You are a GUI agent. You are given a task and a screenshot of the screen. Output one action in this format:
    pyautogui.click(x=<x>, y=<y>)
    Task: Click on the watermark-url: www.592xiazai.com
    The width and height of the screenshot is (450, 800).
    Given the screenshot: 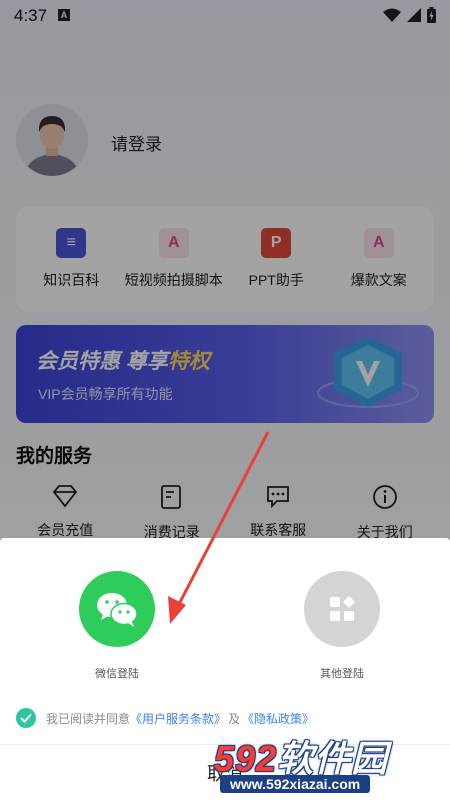 What is the action you would take?
    pyautogui.click(x=295, y=784)
    